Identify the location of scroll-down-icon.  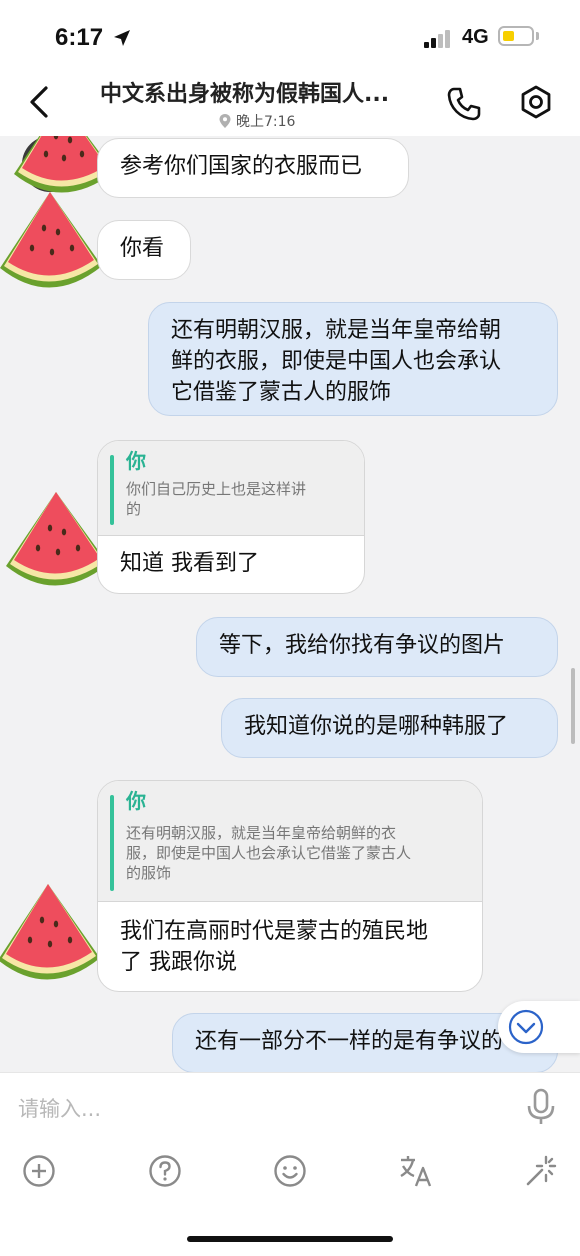
(526, 1027).